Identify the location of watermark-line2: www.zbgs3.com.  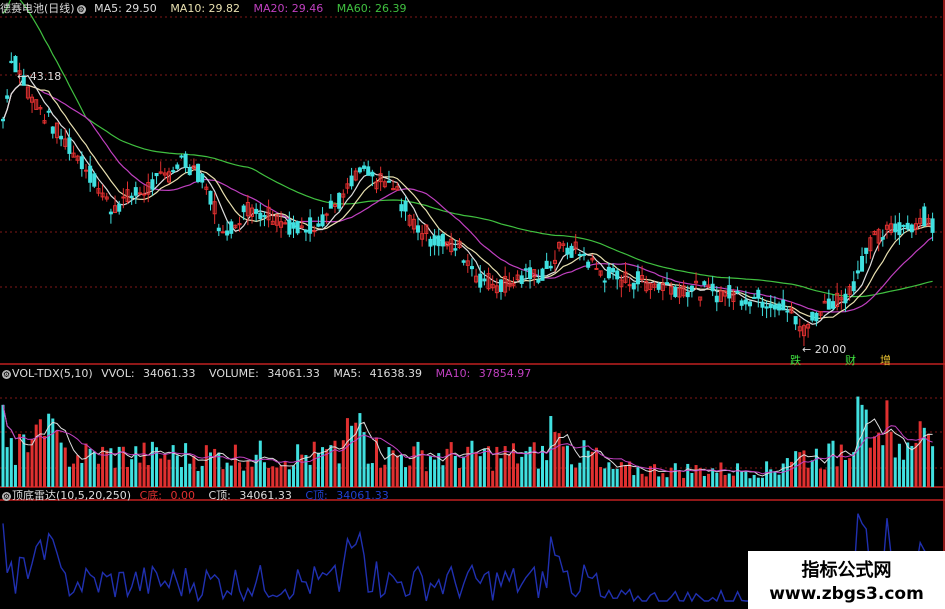
(846, 594).